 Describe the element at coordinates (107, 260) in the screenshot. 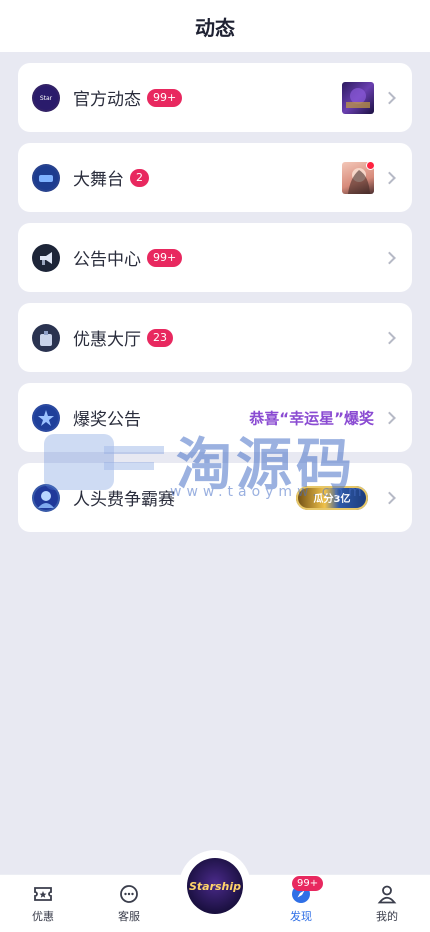

I see `list-item-label: 公告中心` at that location.